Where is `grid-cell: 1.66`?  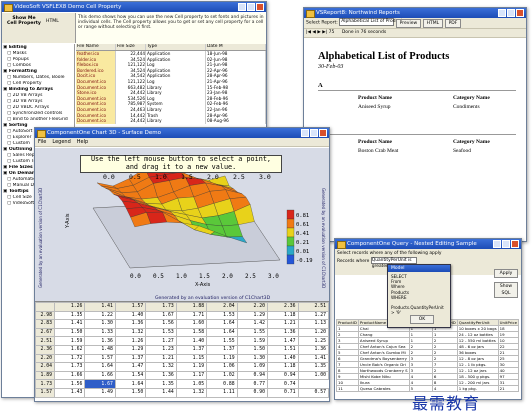 grid-cell: 1.66 is located at coordinates (100, 375).